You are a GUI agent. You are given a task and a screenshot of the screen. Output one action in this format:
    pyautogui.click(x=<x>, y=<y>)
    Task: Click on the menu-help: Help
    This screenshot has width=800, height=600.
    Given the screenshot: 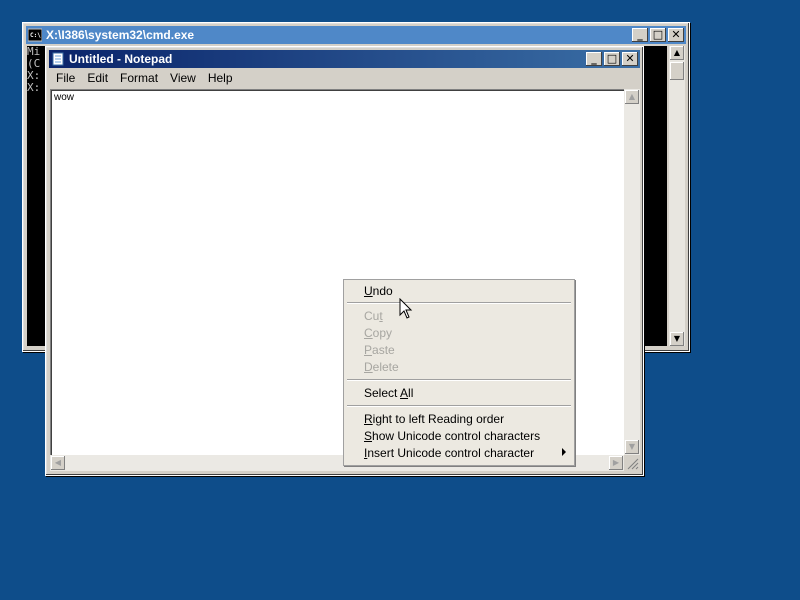 What is the action you would take?
    pyautogui.click(x=220, y=78)
    